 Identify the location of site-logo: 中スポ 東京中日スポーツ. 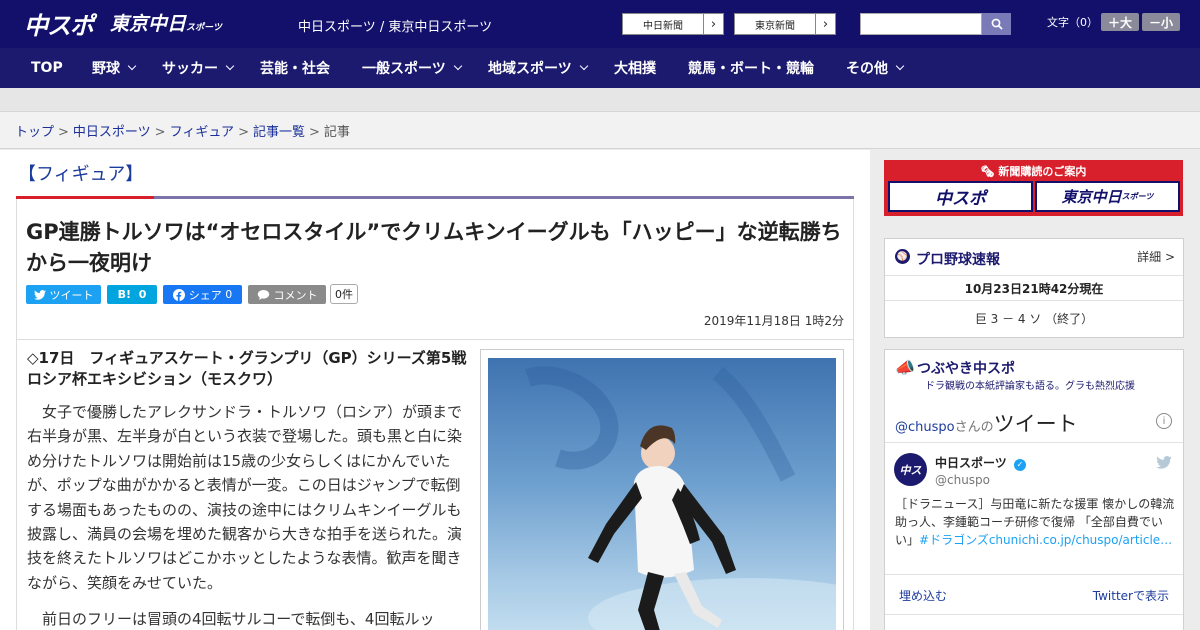
(123, 23).